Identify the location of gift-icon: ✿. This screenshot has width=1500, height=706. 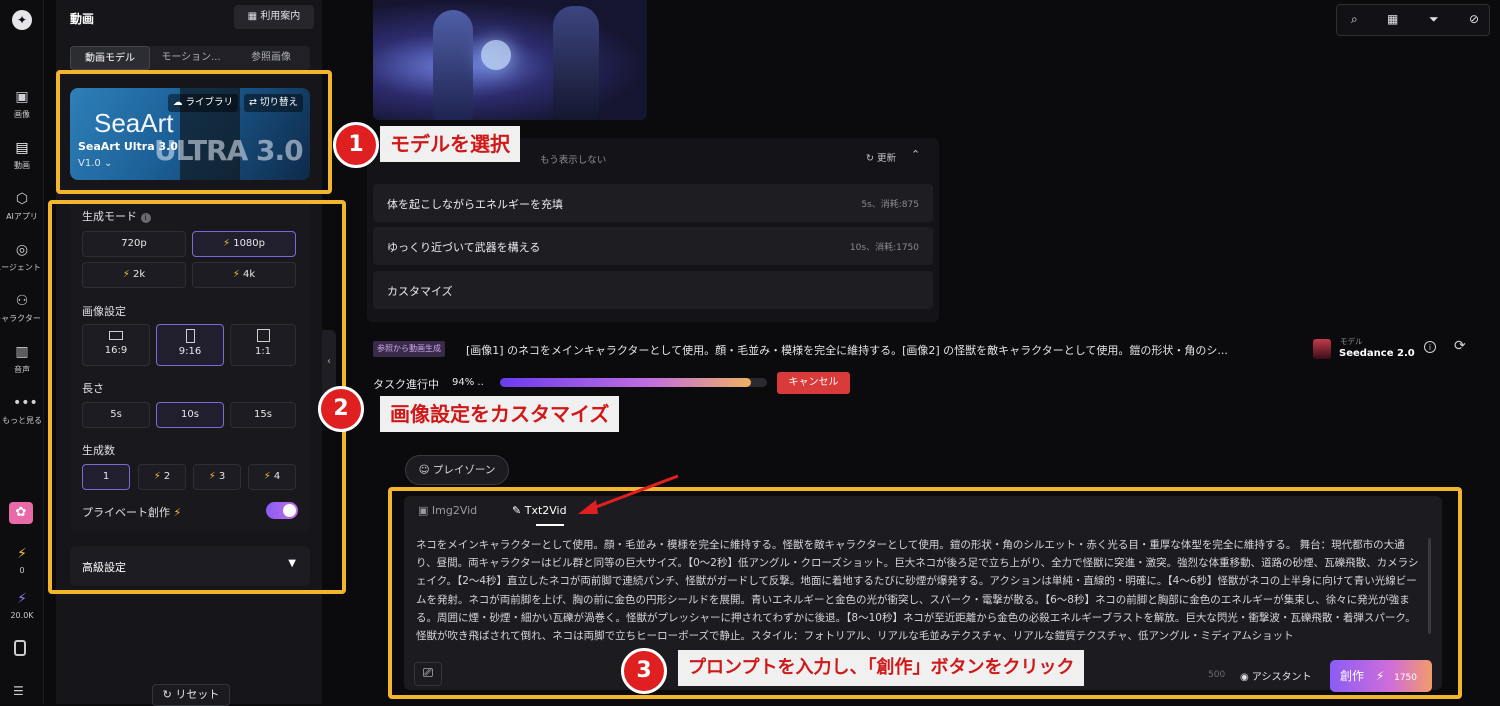
(21, 513).